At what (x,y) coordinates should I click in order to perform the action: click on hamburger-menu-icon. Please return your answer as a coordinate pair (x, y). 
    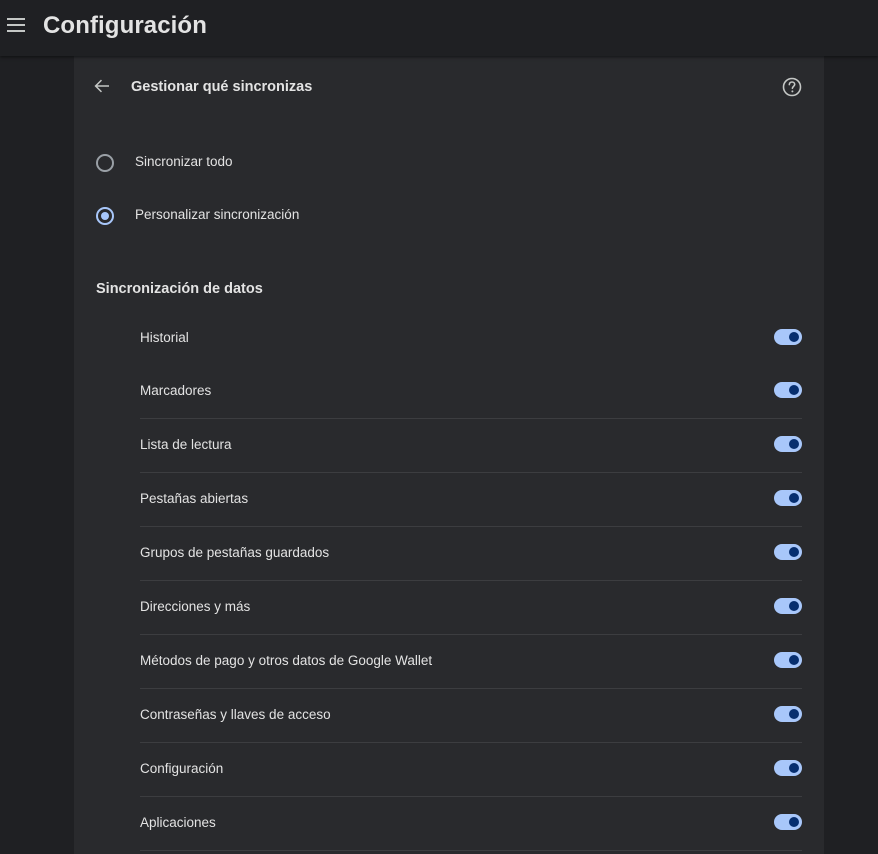
    Looking at the image, I should click on (16, 25).